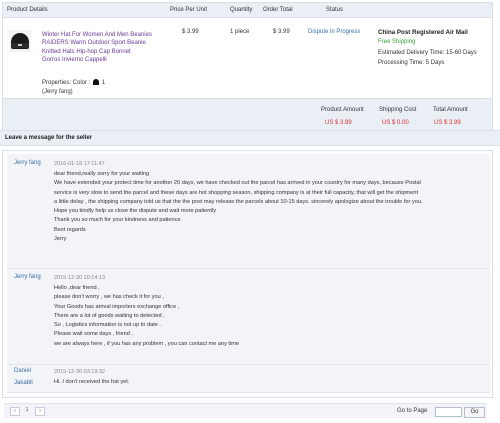  I want to click on total-amount-value: US $ 3.99, so click(447, 123).